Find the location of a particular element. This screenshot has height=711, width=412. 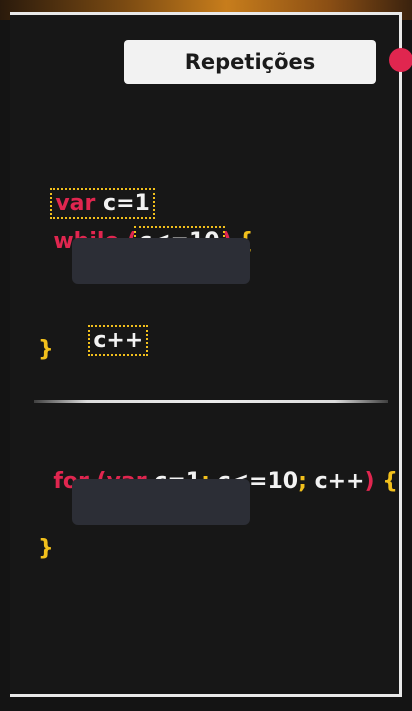

while-line-increment: c++ is located at coordinates (112, 327).